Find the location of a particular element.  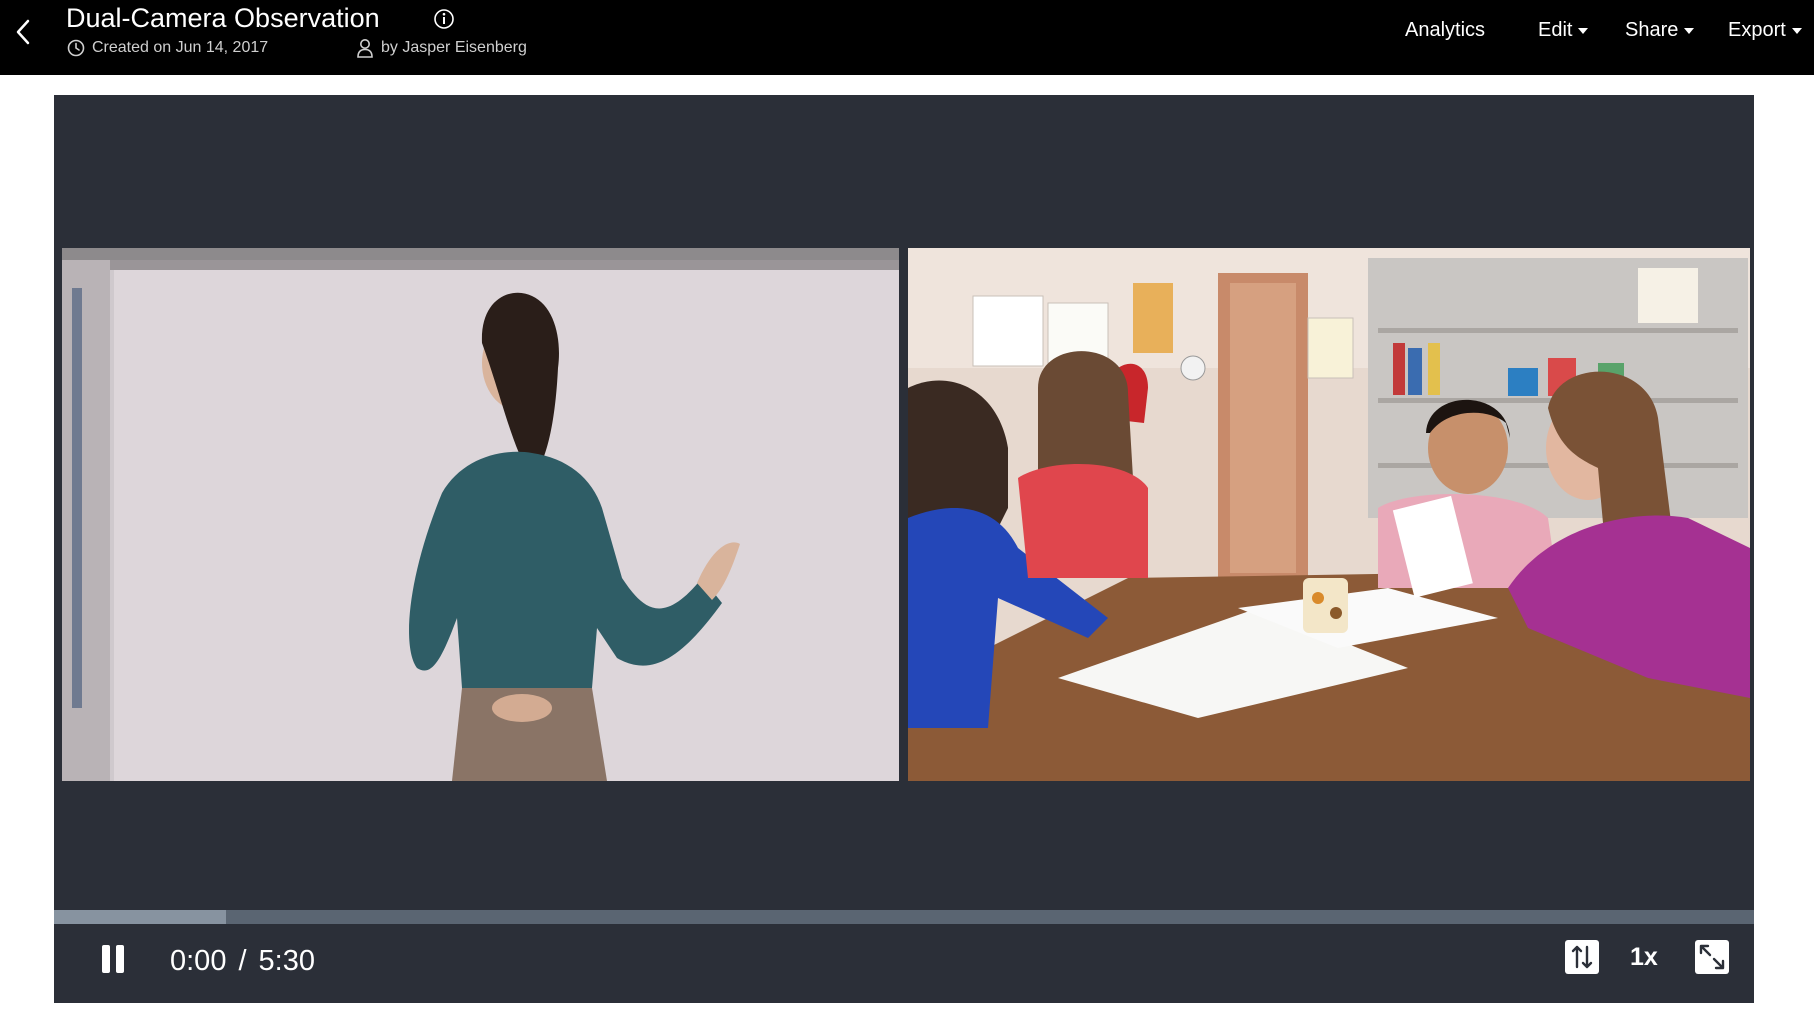

fullscreen-icon is located at coordinates (1712, 957).